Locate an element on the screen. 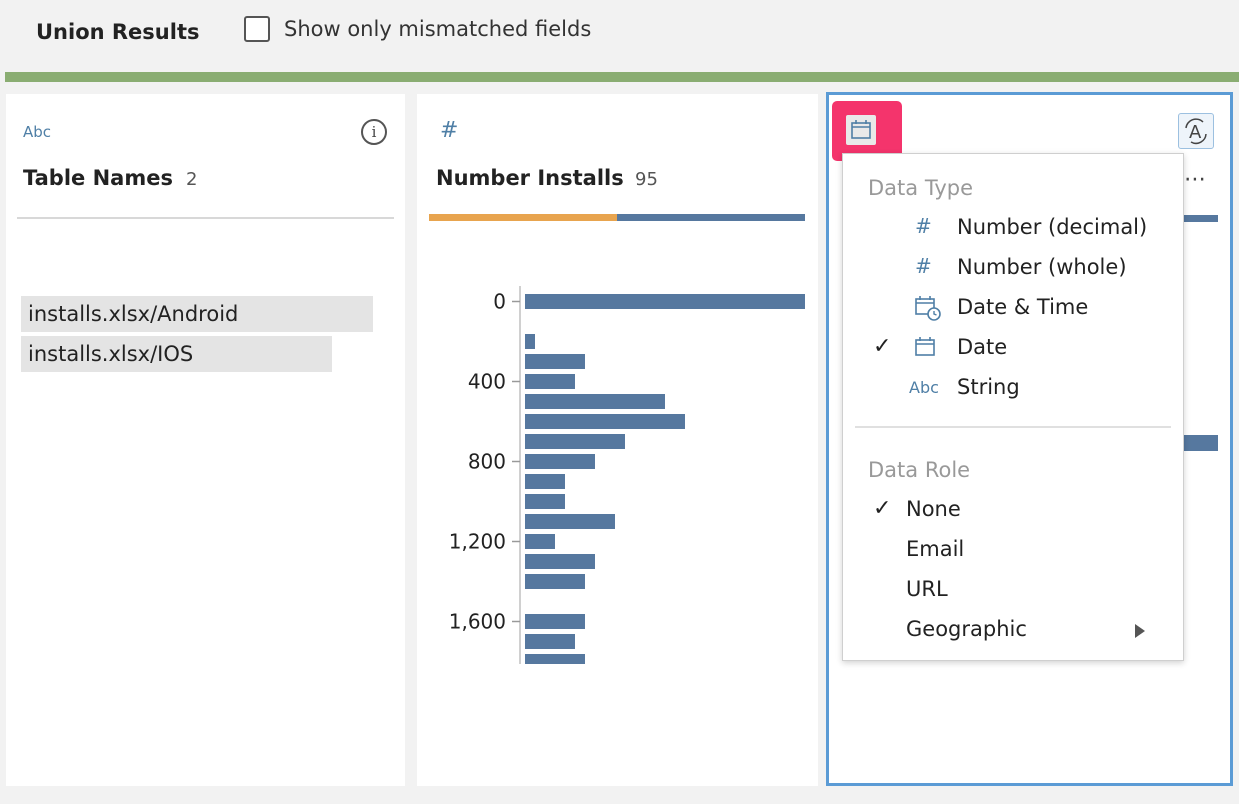 The height and width of the screenshot is (804, 1239). more-options-icon: ⋯ is located at coordinates (1195, 179).